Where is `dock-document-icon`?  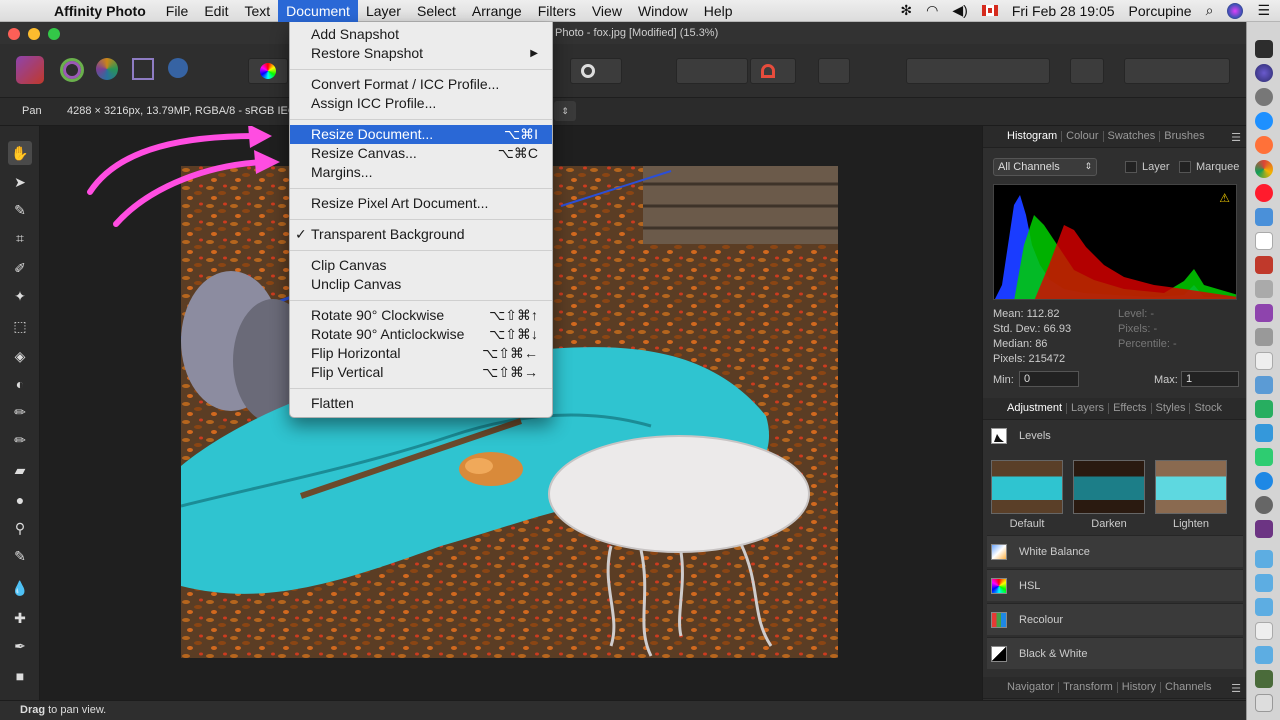
dock-document-icon is located at coordinates (1264, 631).